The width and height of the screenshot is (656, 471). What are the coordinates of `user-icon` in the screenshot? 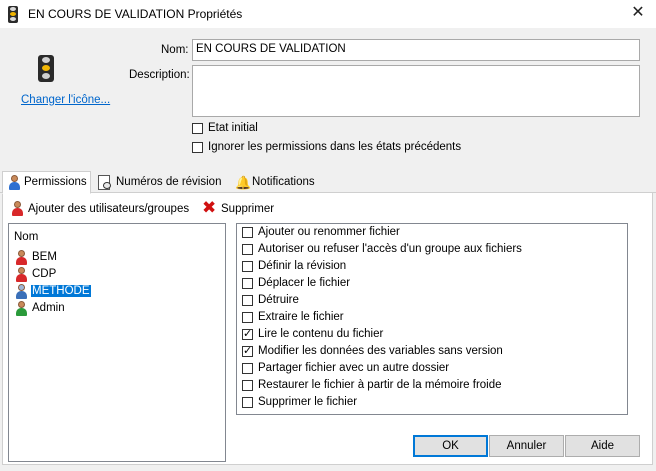 It's located at (21, 308).